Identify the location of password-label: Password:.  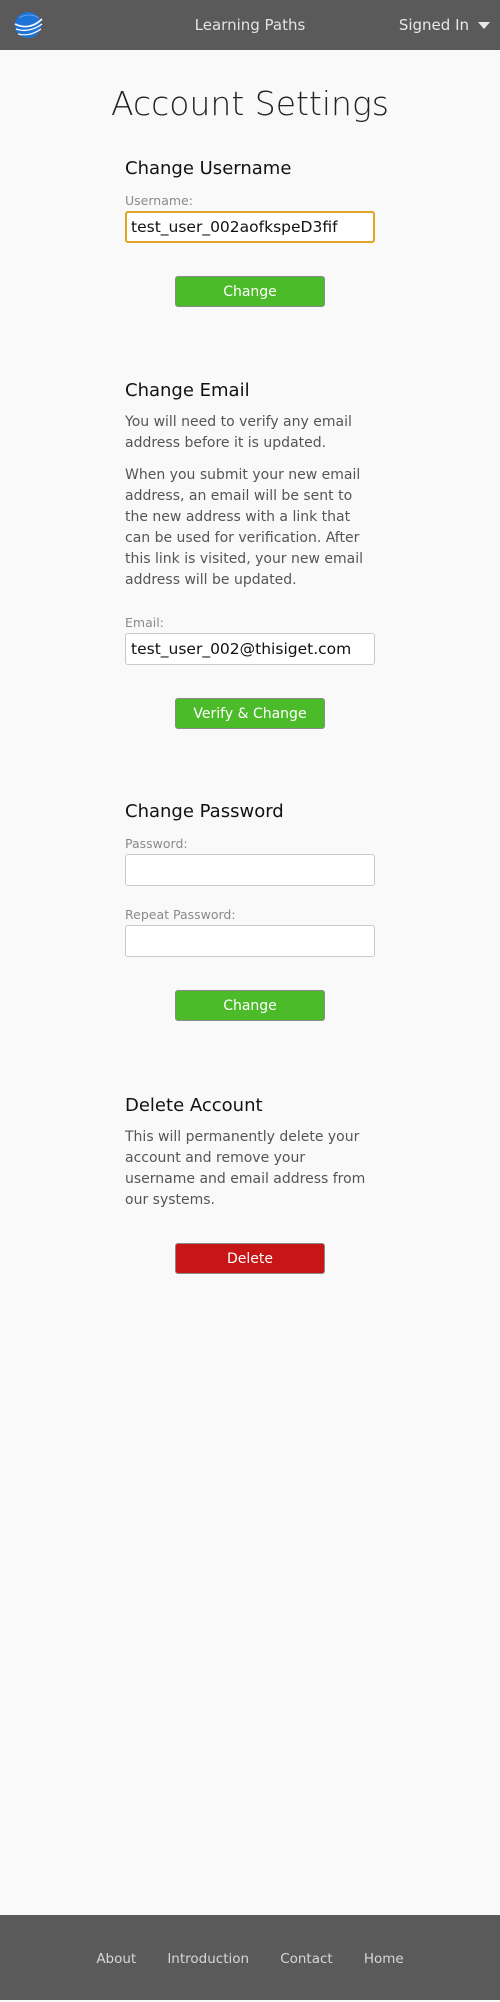
(156, 843).